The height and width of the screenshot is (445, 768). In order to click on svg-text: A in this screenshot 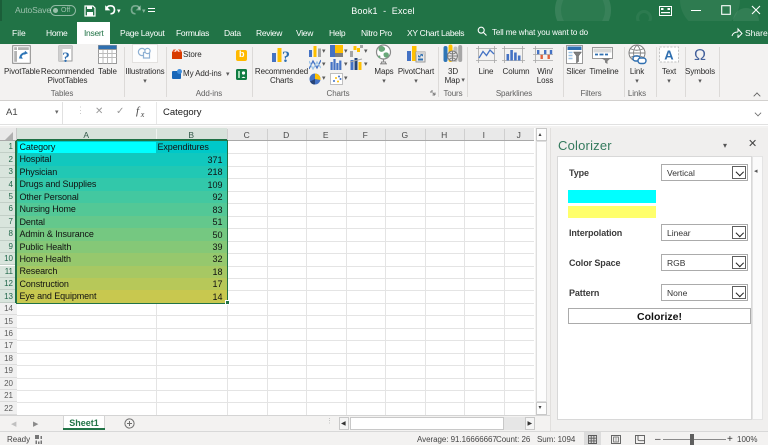, I will do `click(669, 55)`.